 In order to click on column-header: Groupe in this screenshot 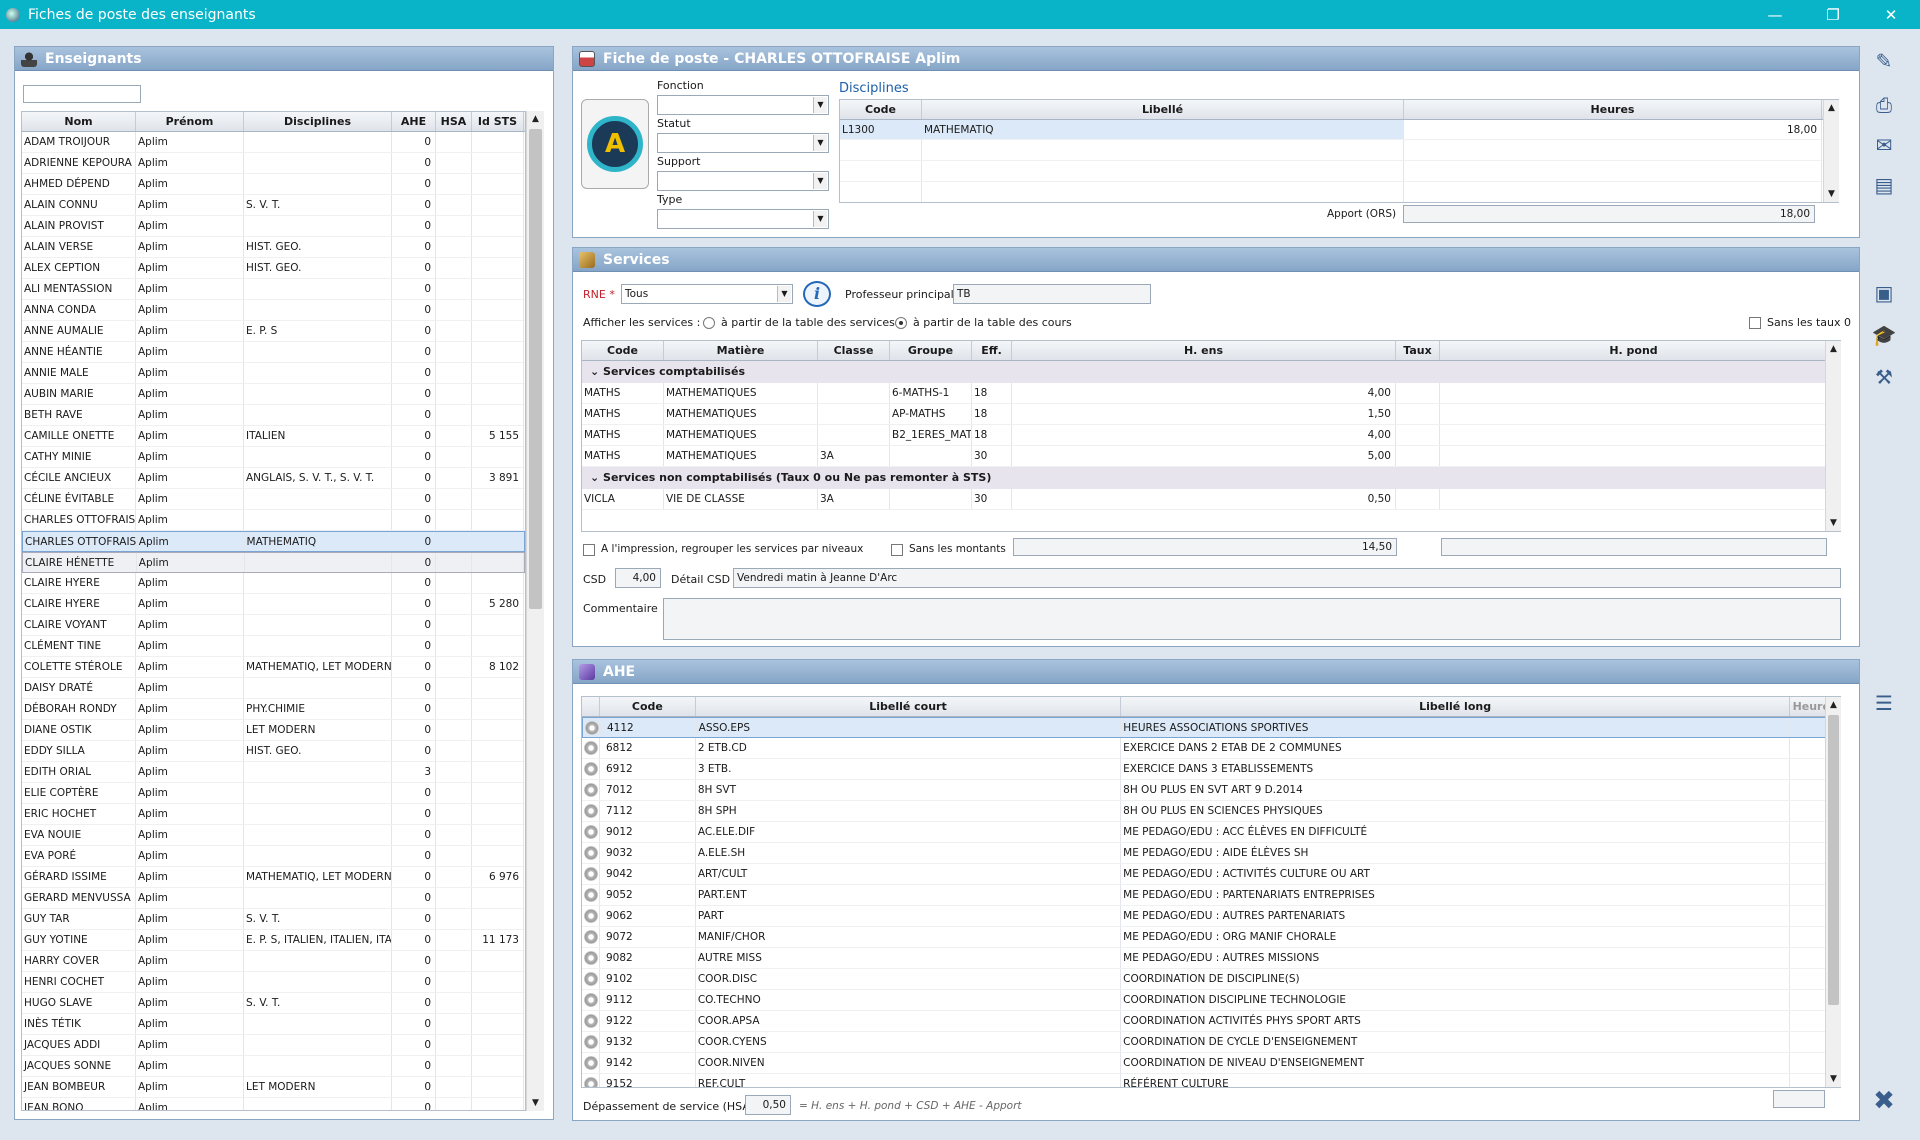, I will do `click(931, 350)`.